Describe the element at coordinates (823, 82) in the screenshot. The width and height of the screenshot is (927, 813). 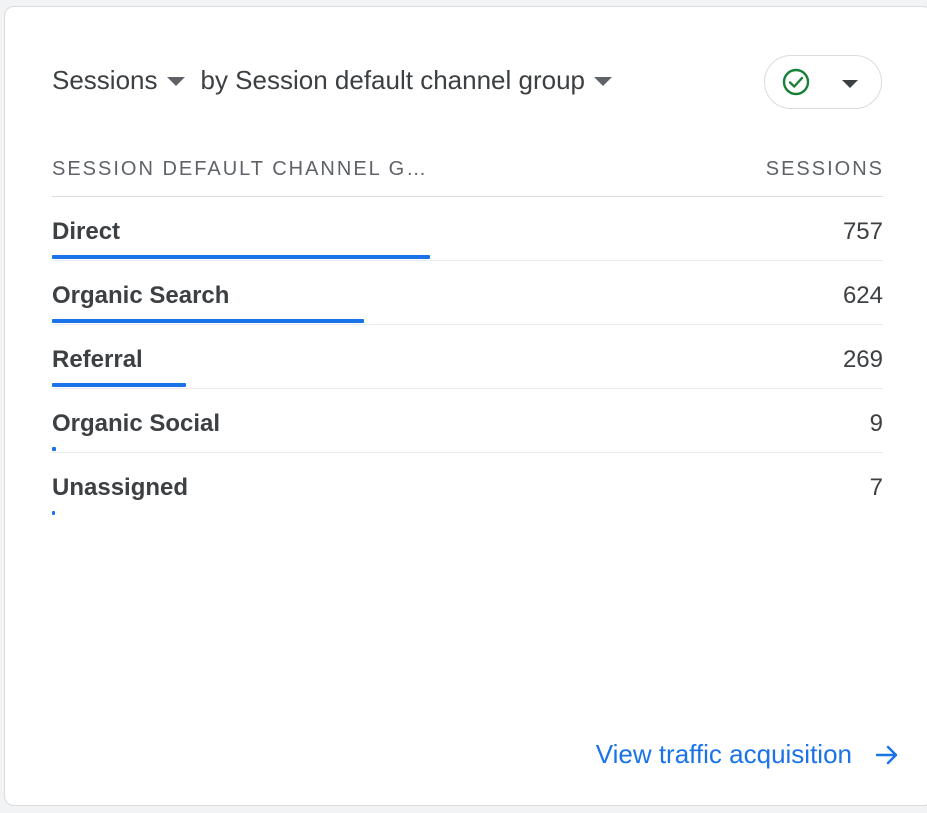
I see `comparison-status-button` at that location.